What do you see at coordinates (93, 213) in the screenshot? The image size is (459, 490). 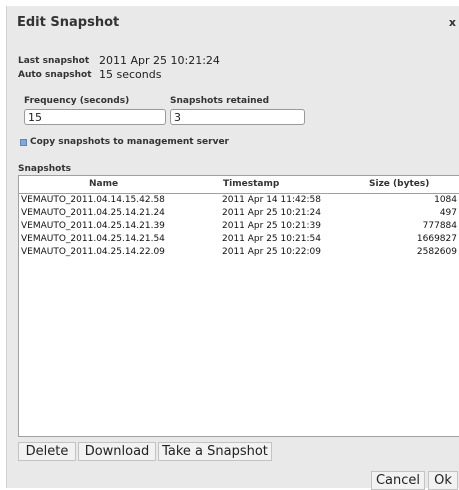 I see `cell-name: VEMAUTO_2011.04.25.14.21.24` at bounding box center [93, 213].